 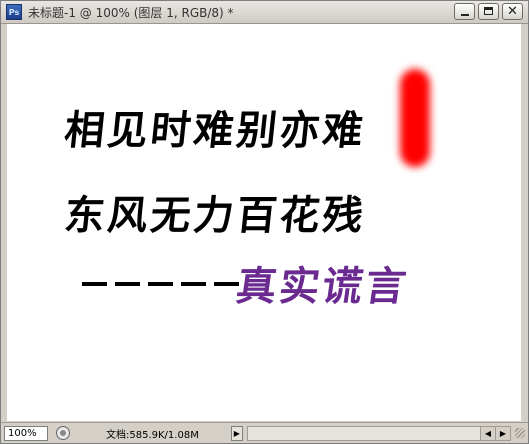 What do you see at coordinates (63, 433) in the screenshot?
I see `status-info-icon` at bounding box center [63, 433].